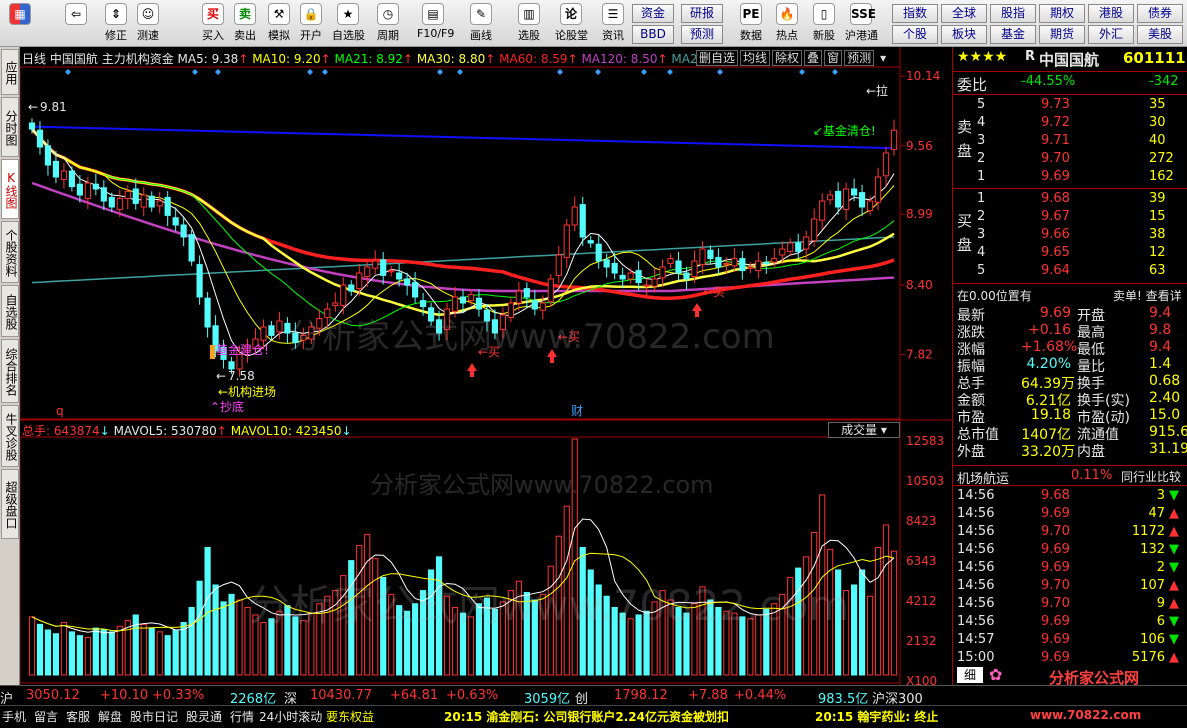 This screenshot has width=1187, height=728. What do you see at coordinates (34, 59) in the screenshot?
I see `period-label: 日线` at bounding box center [34, 59].